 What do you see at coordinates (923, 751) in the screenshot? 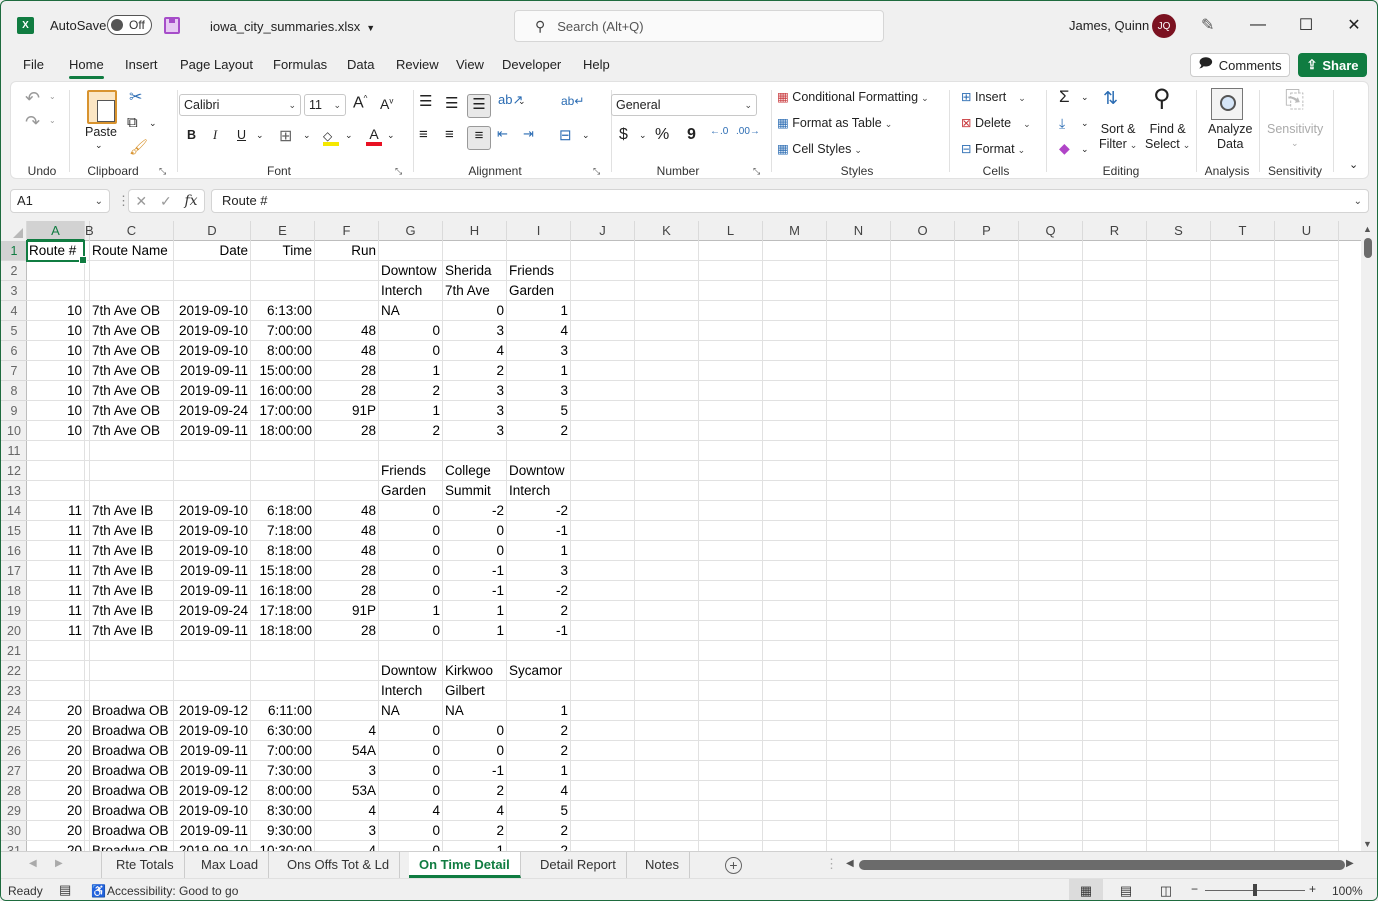
I see `cell-o26` at bounding box center [923, 751].